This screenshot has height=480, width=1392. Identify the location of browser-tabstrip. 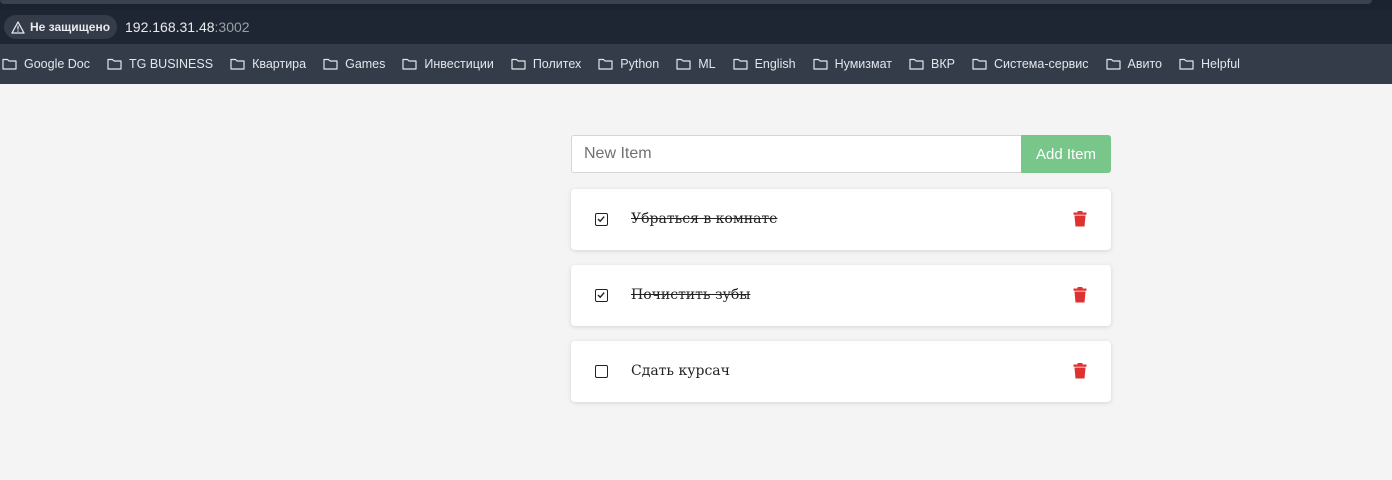
(696, 5).